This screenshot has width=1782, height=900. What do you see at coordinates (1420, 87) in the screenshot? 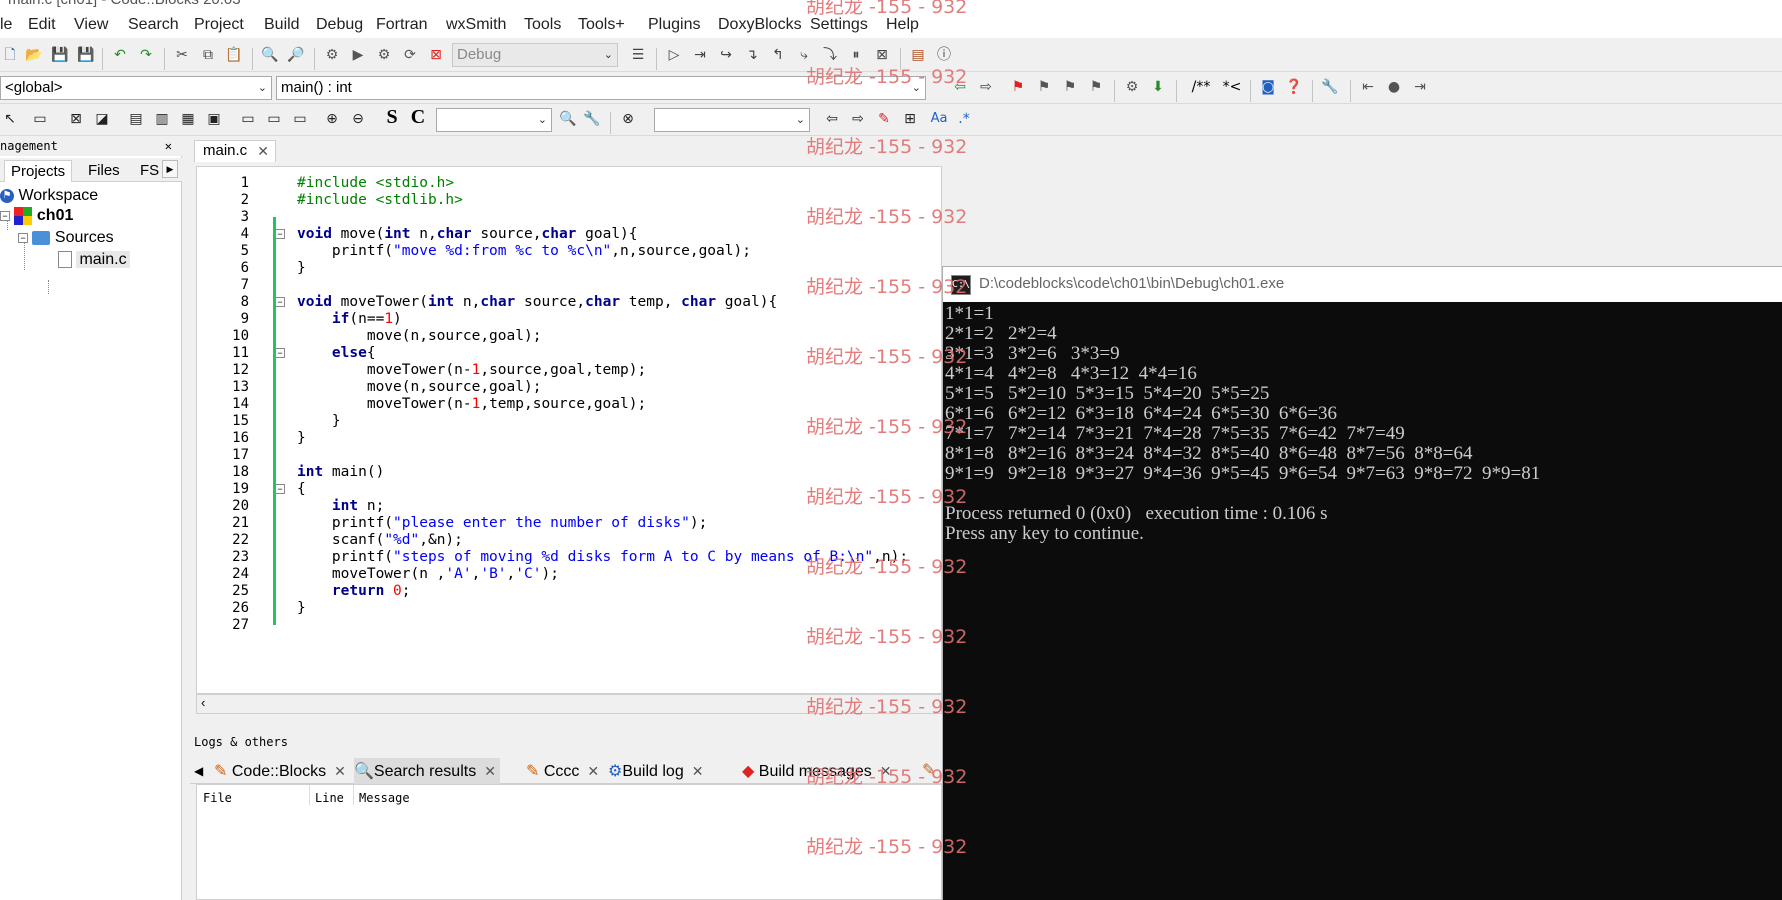
I see `last-icon: ⇥` at bounding box center [1420, 87].